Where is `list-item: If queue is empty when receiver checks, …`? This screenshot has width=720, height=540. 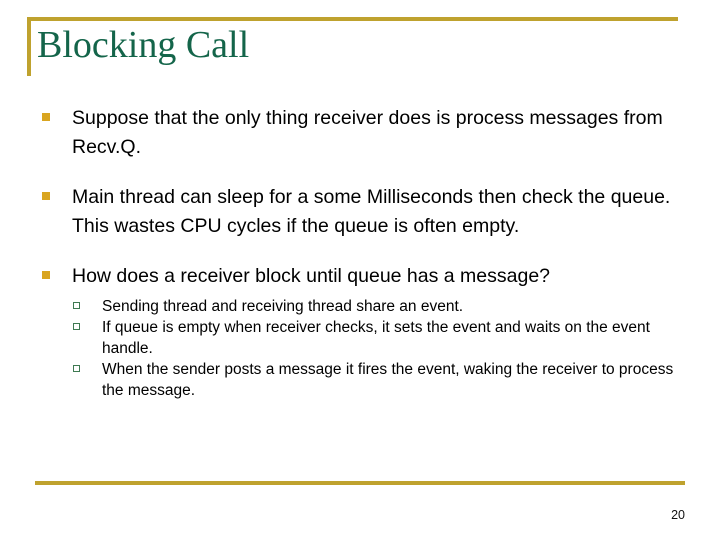 list-item: If queue is empty when receiver checks, … is located at coordinates (382, 338).